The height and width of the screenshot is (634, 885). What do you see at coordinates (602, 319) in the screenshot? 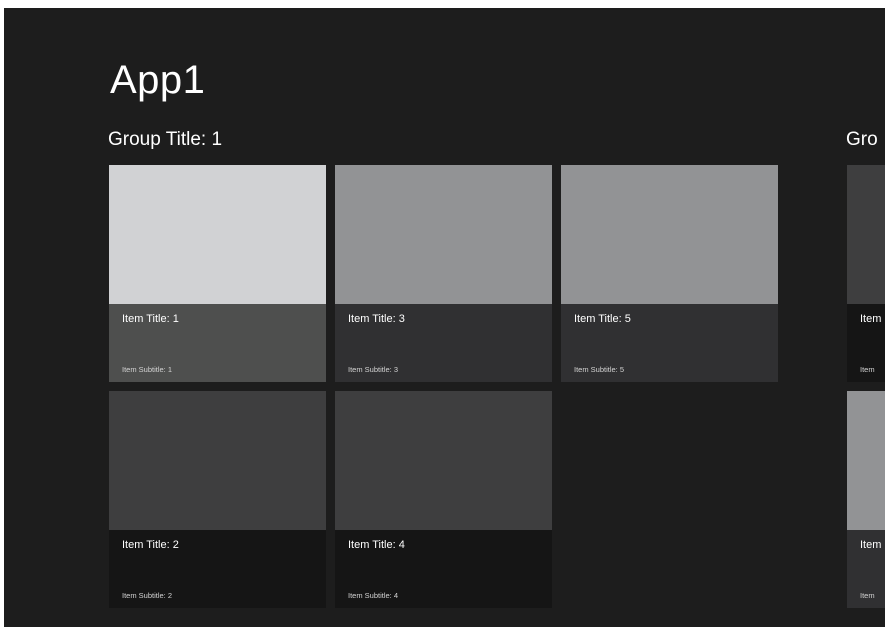
I see `item-title: Item Title: 5` at bounding box center [602, 319].